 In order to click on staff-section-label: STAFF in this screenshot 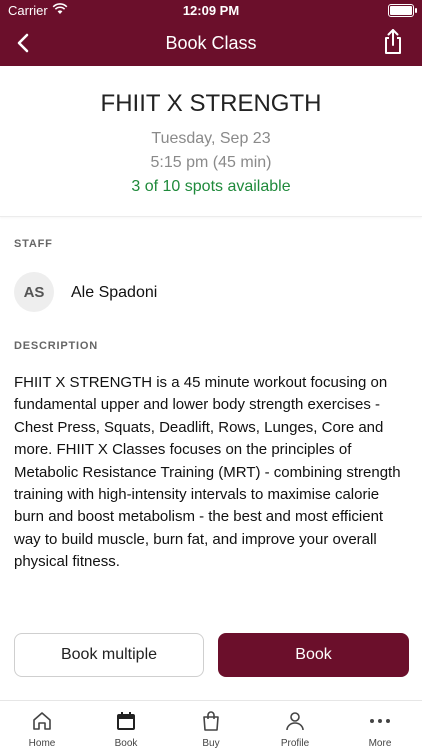, I will do `click(33, 244)`.